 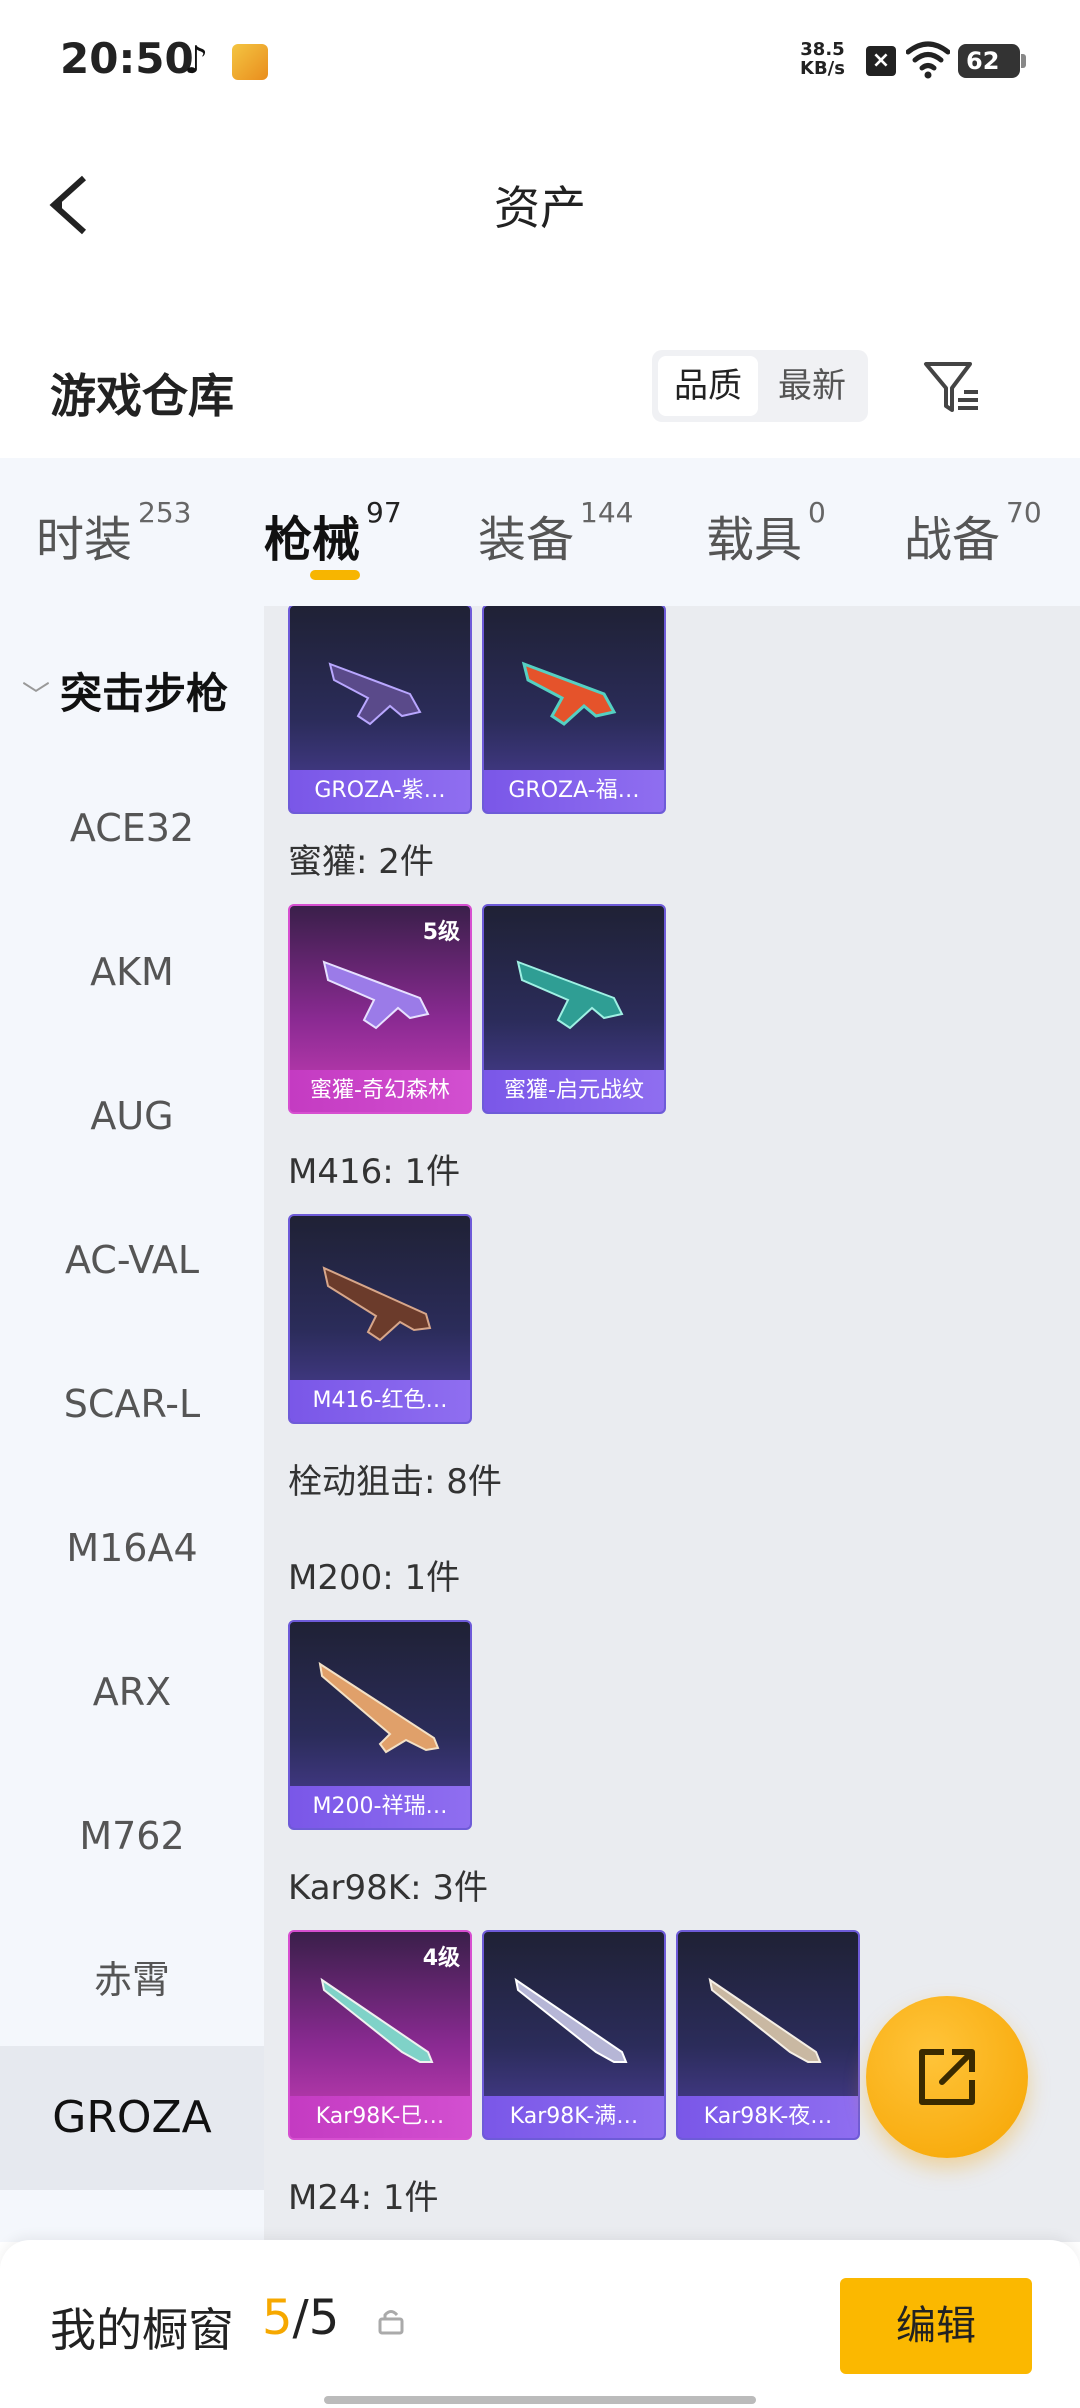 I want to click on sidebar-item-arx: ARX, so click(x=132, y=1692).